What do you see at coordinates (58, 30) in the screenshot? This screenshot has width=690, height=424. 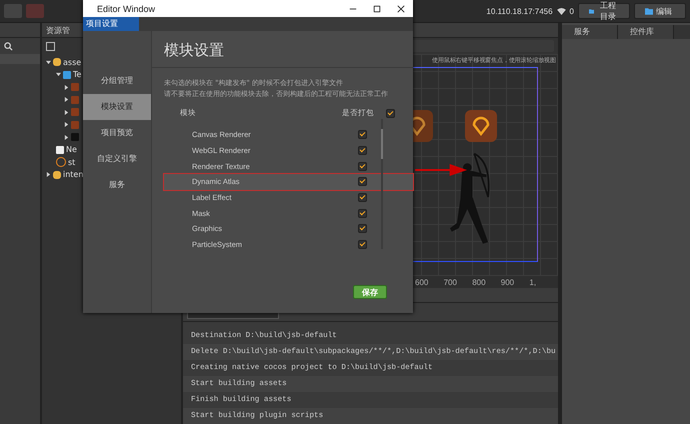 I see `panel-title: 资源管` at bounding box center [58, 30].